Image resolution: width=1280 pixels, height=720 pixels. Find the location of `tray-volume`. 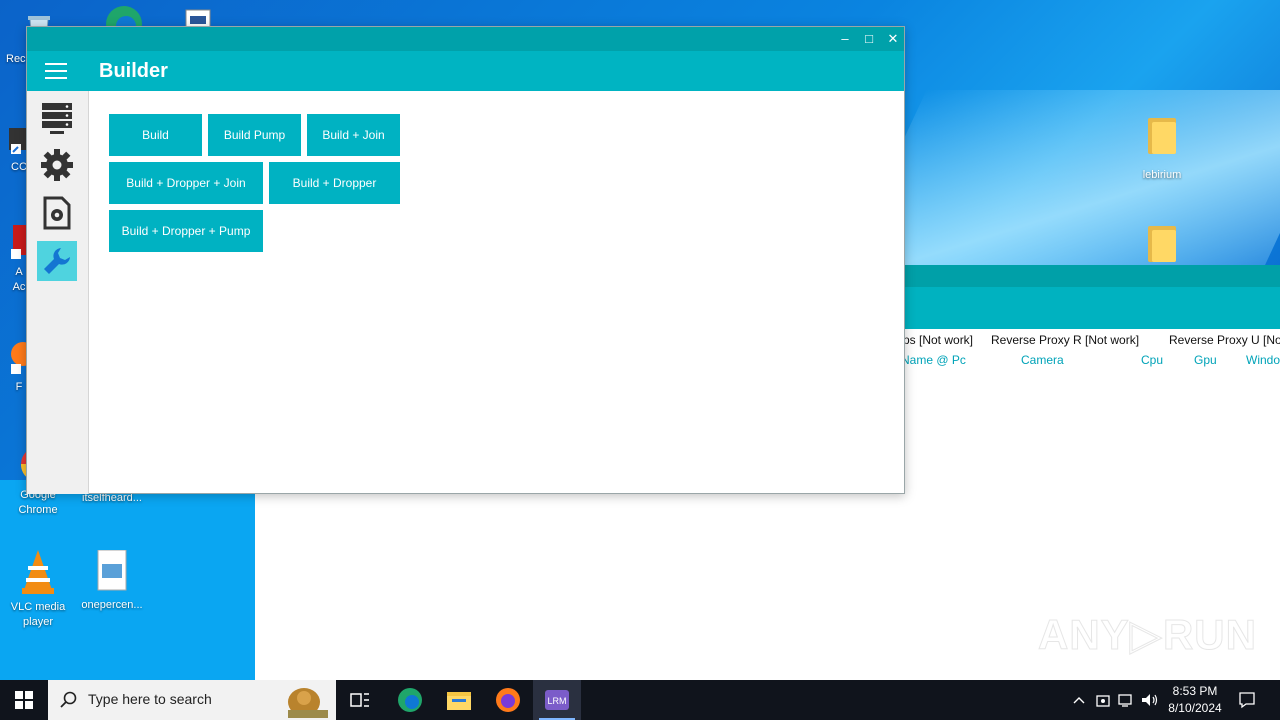

tray-volume is located at coordinates (1150, 700).